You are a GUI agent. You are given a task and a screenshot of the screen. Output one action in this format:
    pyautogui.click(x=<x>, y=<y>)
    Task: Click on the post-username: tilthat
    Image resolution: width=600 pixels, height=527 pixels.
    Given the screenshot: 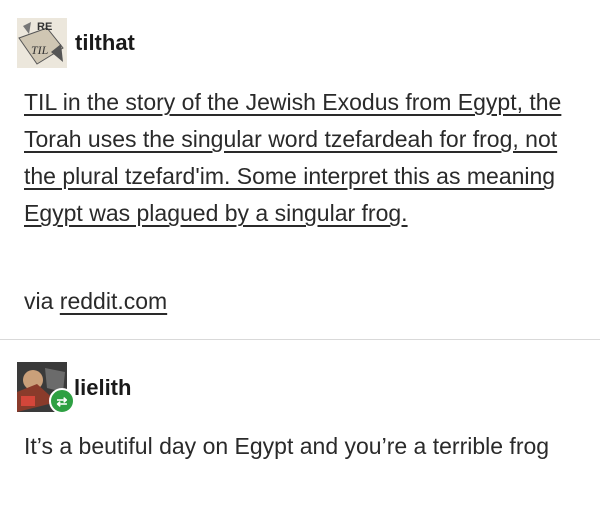 What is the action you would take?
    pyautogui.click(x=105, y=43)
    